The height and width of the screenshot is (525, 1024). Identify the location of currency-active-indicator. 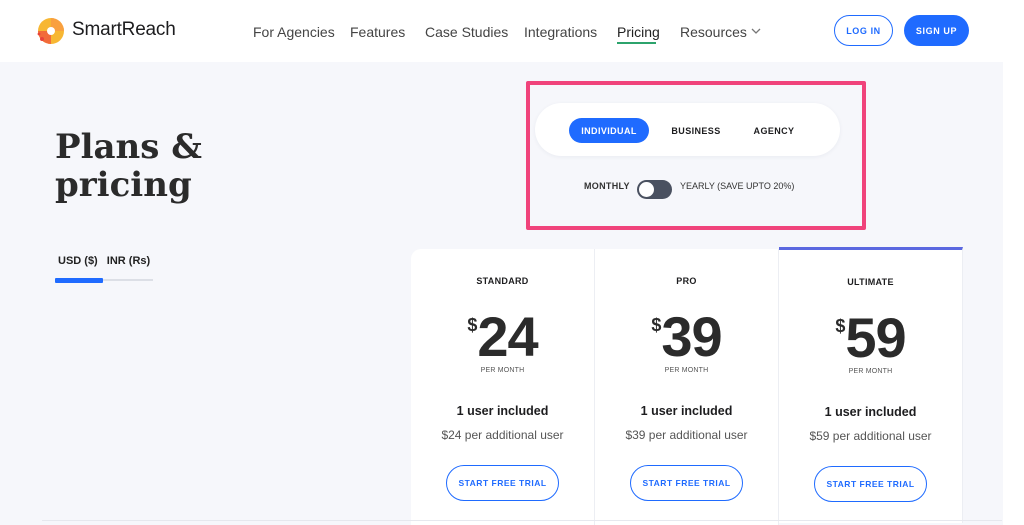
(79, 280).